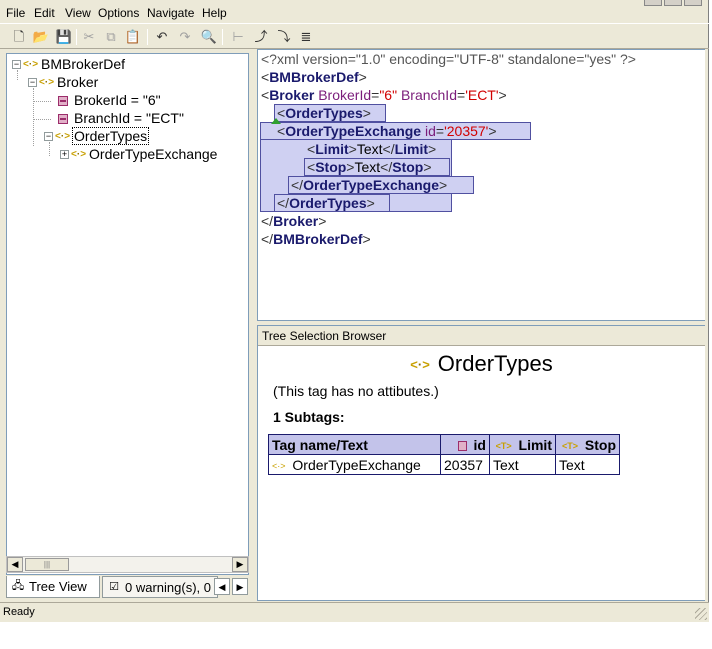 The height and width of the screenshot is (649, 712). I want to click on toolbar: 🗋 📂 💾 ✂ ⧉ 📋 ↶ ↷ 🔍 ⊢ ⤴ ⤵ ≣, so click(354, 36).